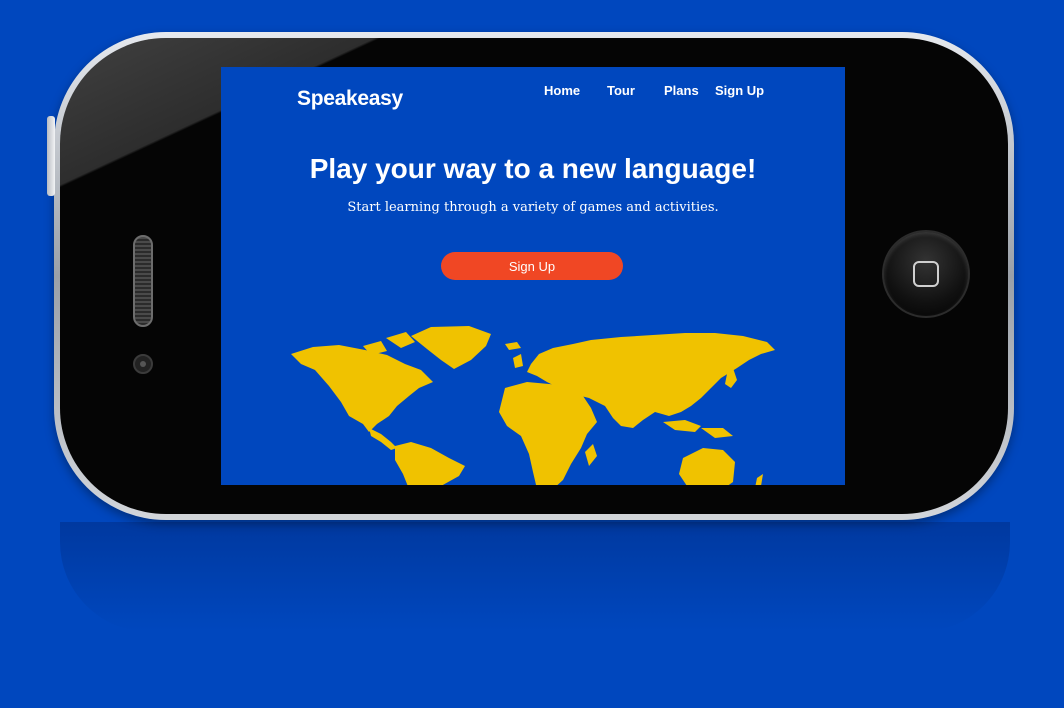  Describe the element at coordinates (535, 577) in the screenshot. I see `phone-reflection` at that location.